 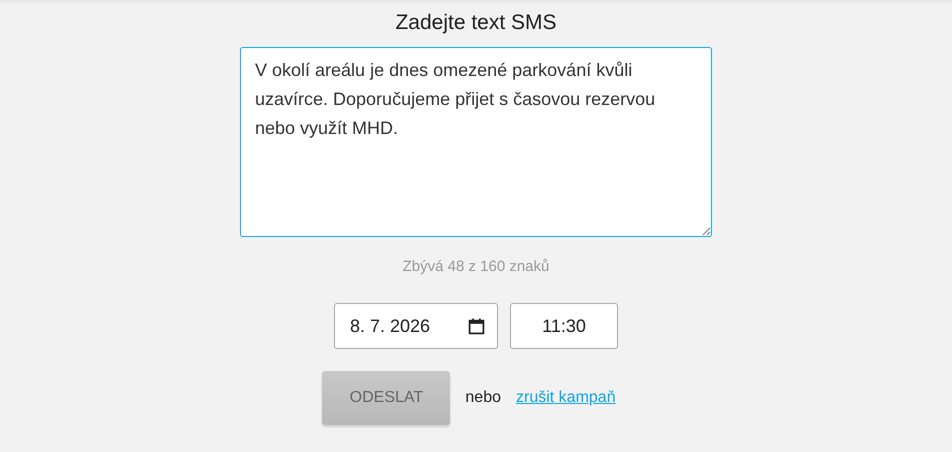 What do you see at coordinates (476, 266) in the screenshot?
I see `character-counter: Zbývá 48 z 160 znaků` at bounding box center [476, 266].